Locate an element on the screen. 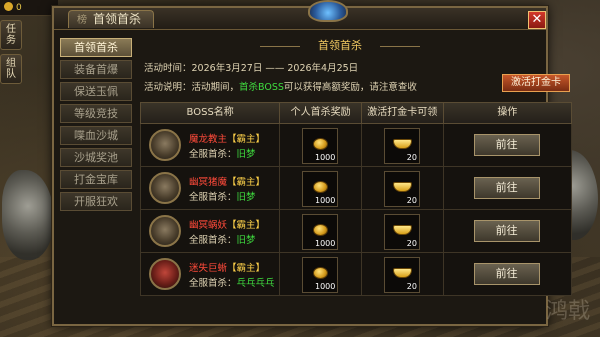  nav-item-level-race: 等级竞技 is located at coordinates (96, 113).